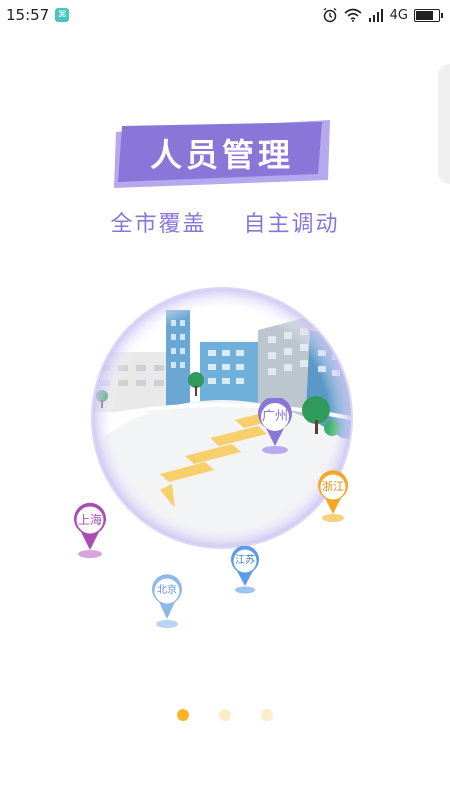 This screenshot has width=450, height=800. I want to click on status-bar: 15:57 ⌘ 4G, so click(225, 15).